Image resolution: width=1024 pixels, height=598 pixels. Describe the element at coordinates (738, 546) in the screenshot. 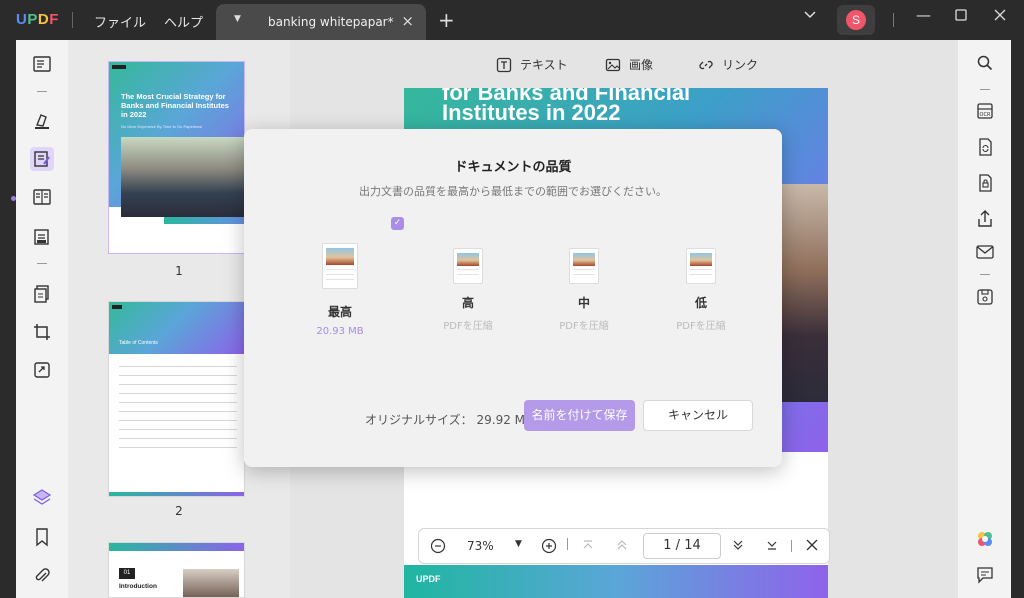

I see `next-page-icon` at that location.